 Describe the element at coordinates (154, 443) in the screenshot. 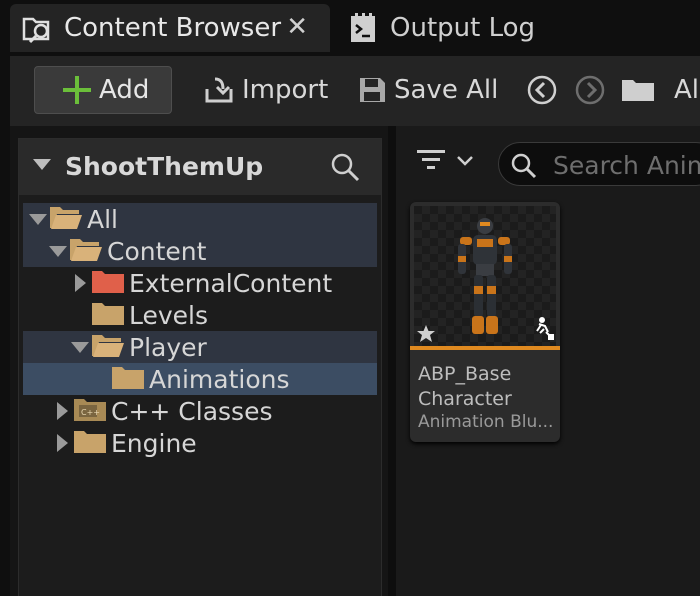

I see `tree-label: Engine` at that location.